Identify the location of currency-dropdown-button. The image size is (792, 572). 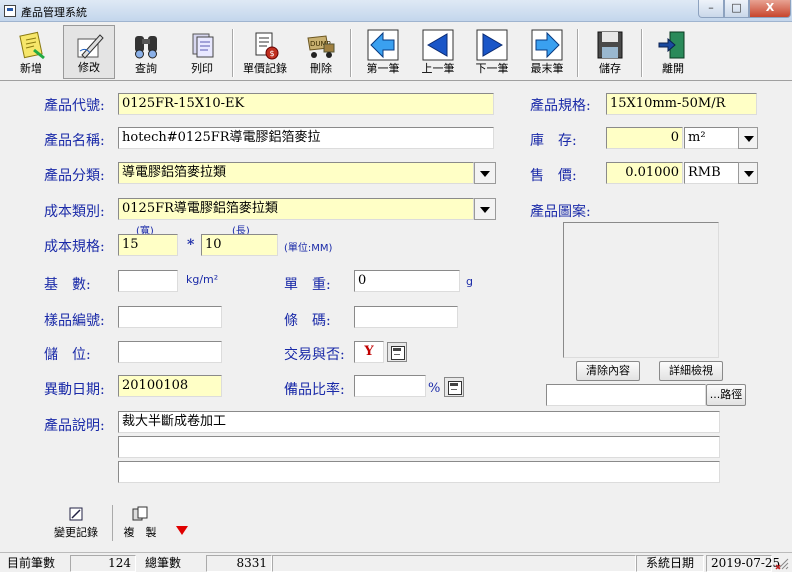
(748, 173).